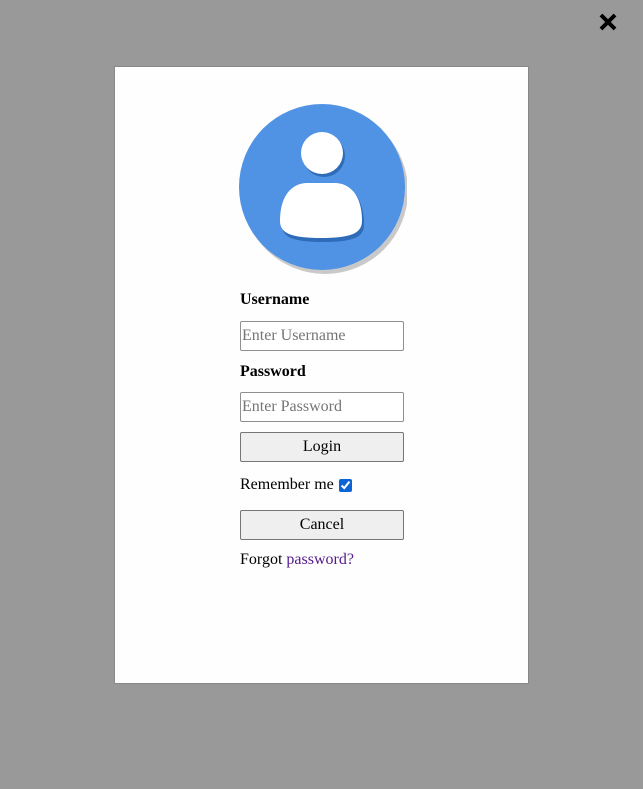 Image resolution: width=643 pixels, height=789 pixels. Describe the element at coordinates (273, 371) in the screenshot. I see `password-label: Password` at that location.